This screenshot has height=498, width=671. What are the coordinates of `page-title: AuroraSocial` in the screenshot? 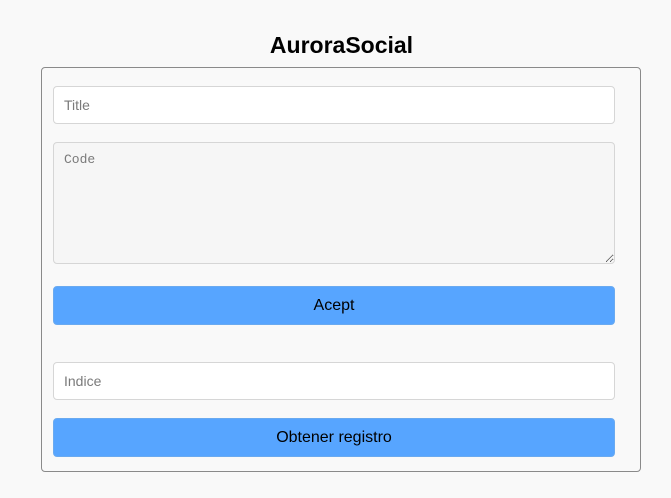 It's located at (341, 45).